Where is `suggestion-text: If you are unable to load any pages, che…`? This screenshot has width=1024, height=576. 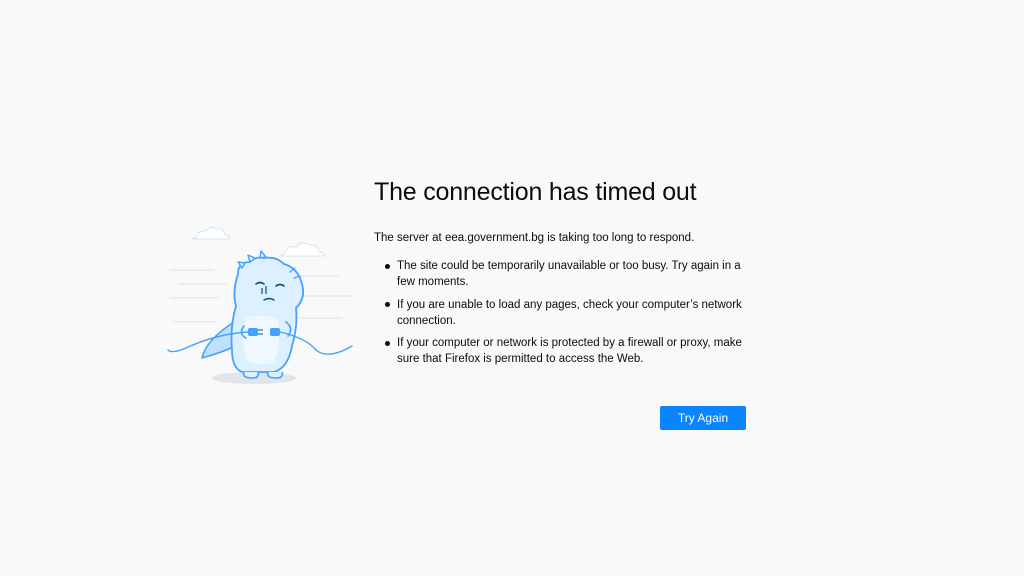 suggestion-text: If you are unable to load any pages, che… is located at coordinates (569, 312).